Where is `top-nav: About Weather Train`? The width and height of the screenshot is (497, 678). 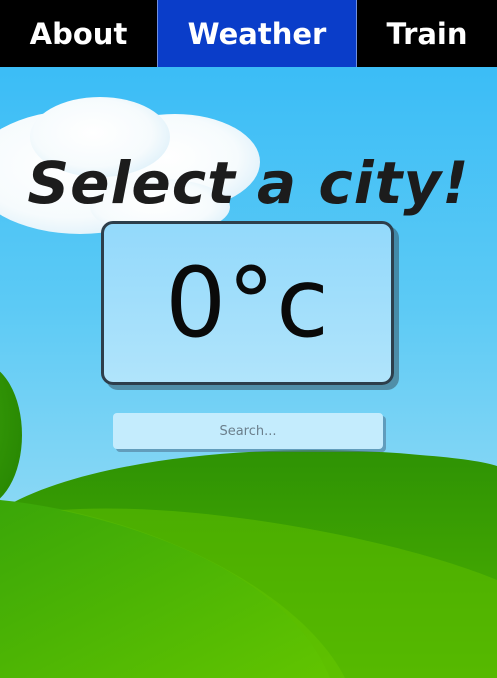 top-nav: About Weather Train is located at coordinates (248, 33).